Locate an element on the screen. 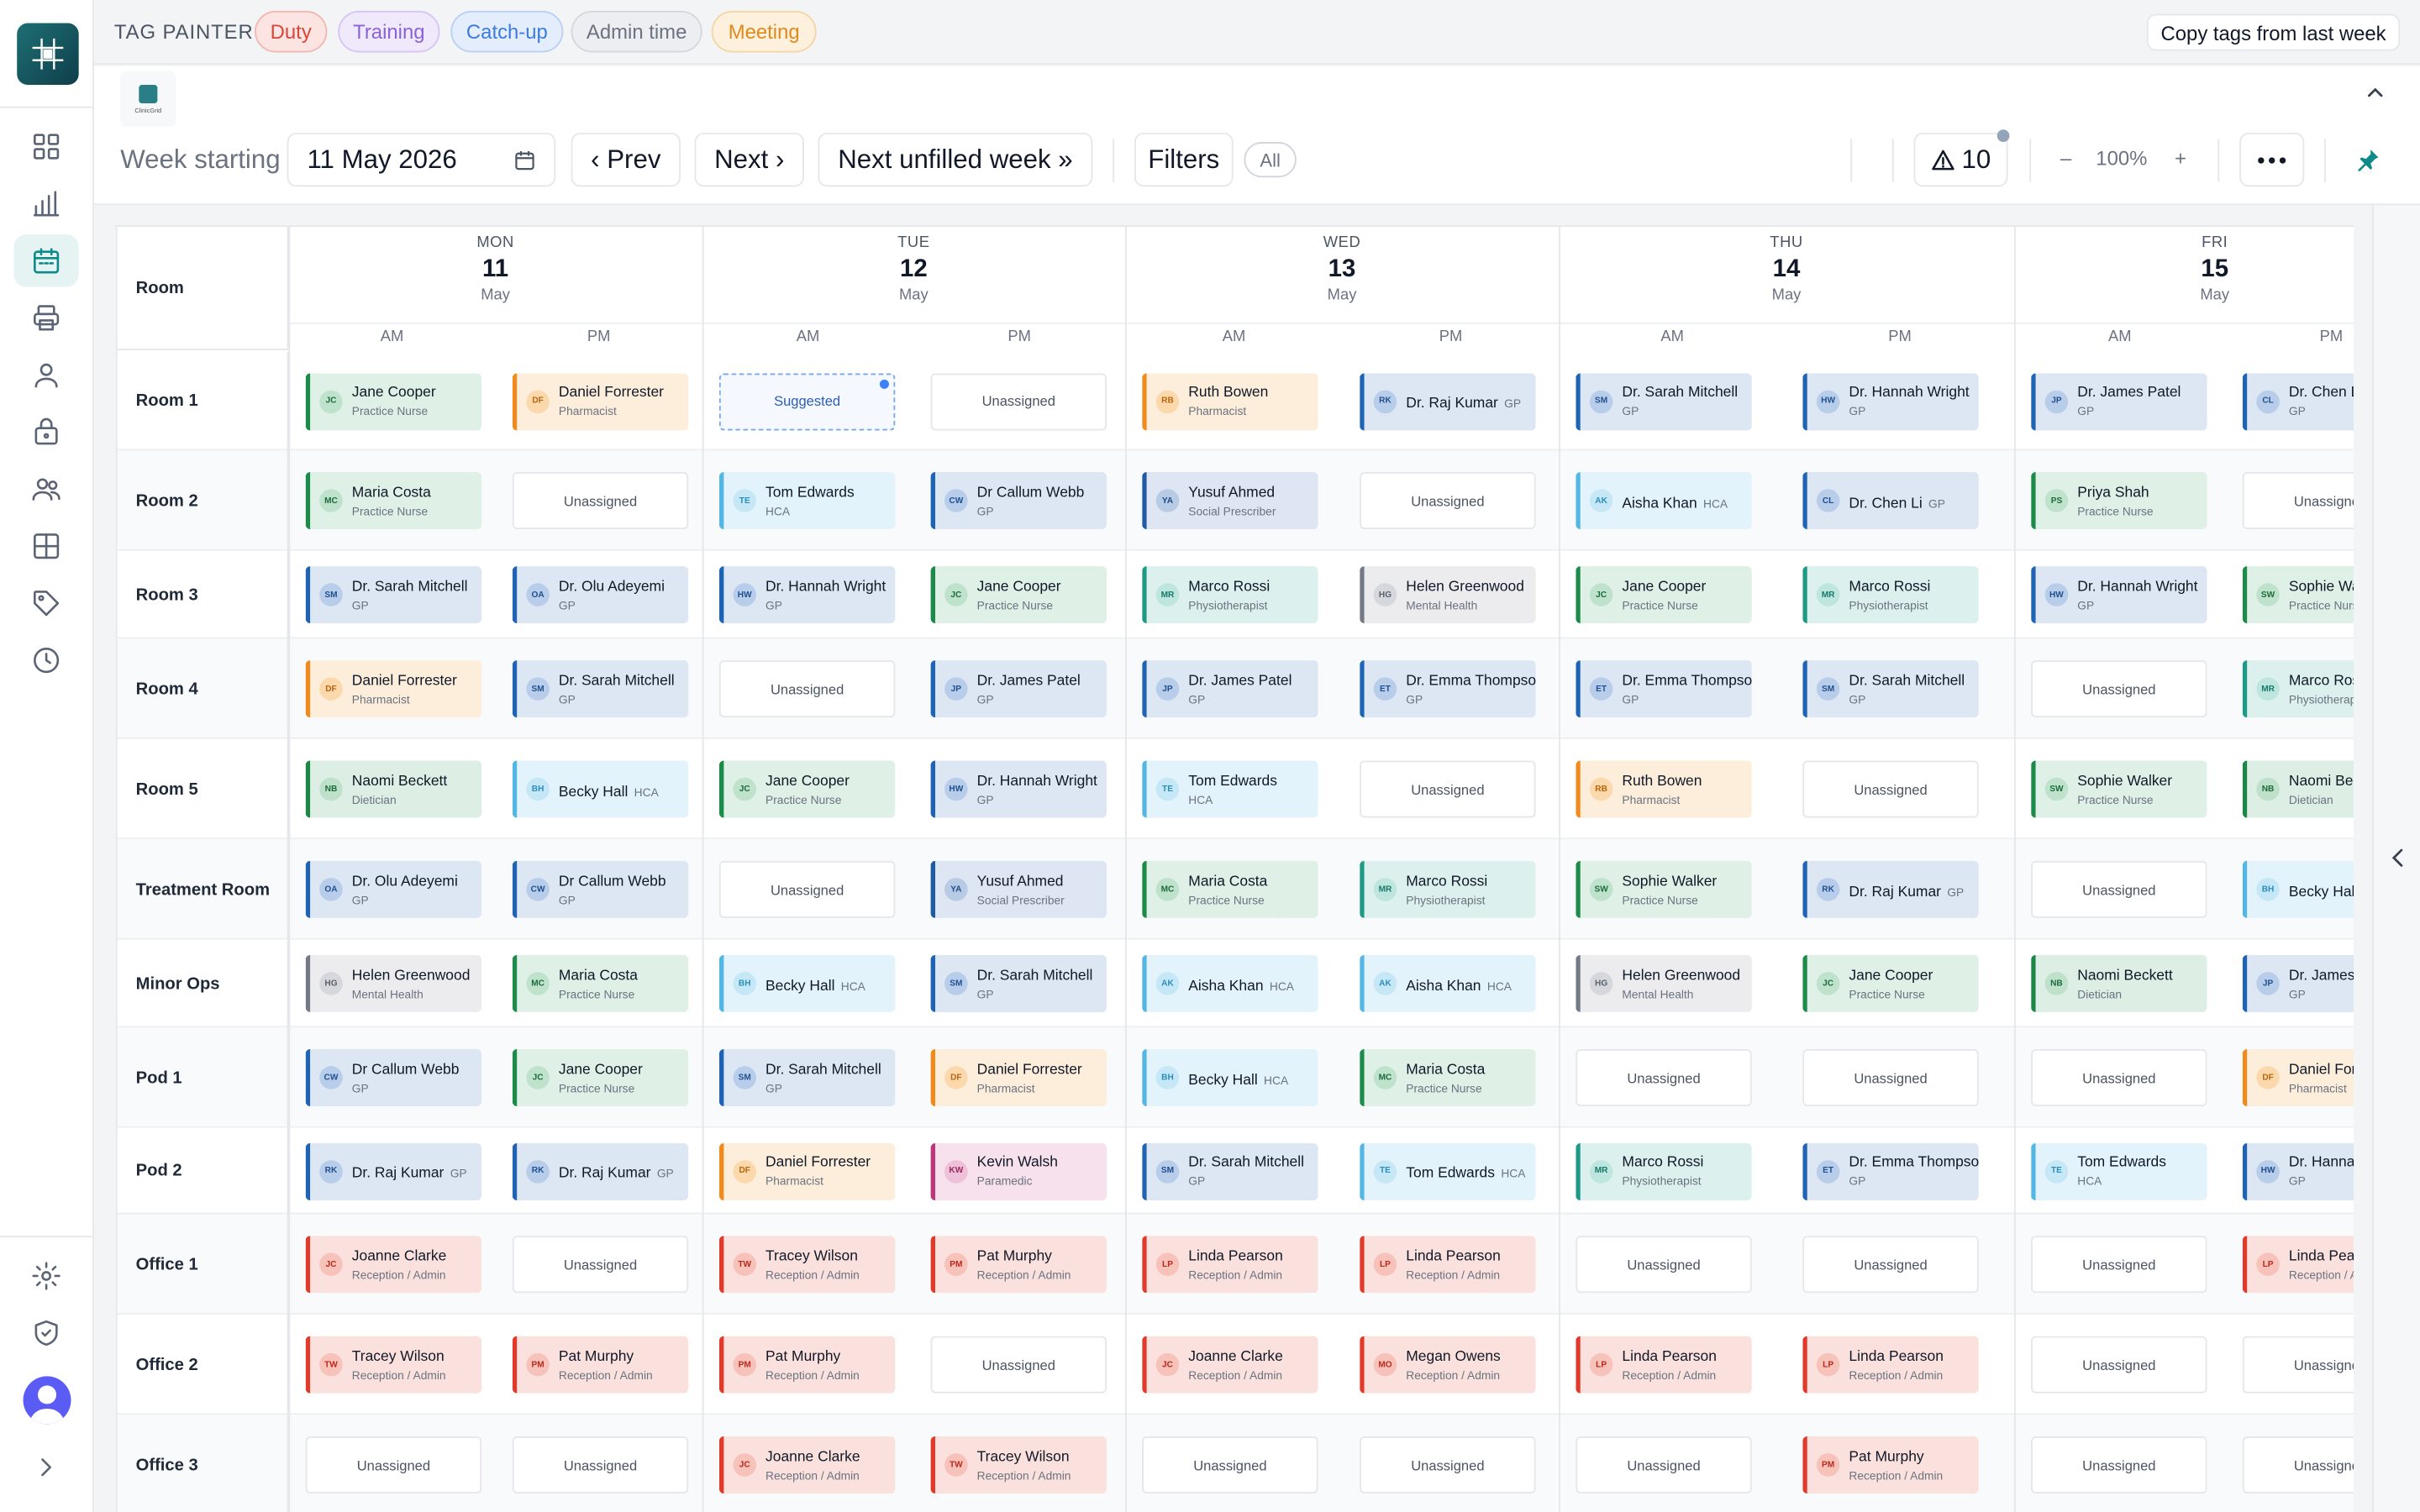 The image size is (2420, 1512). staff-card: KW Kevin Walsh Paramedic is located at coordinates (1019, 1171).